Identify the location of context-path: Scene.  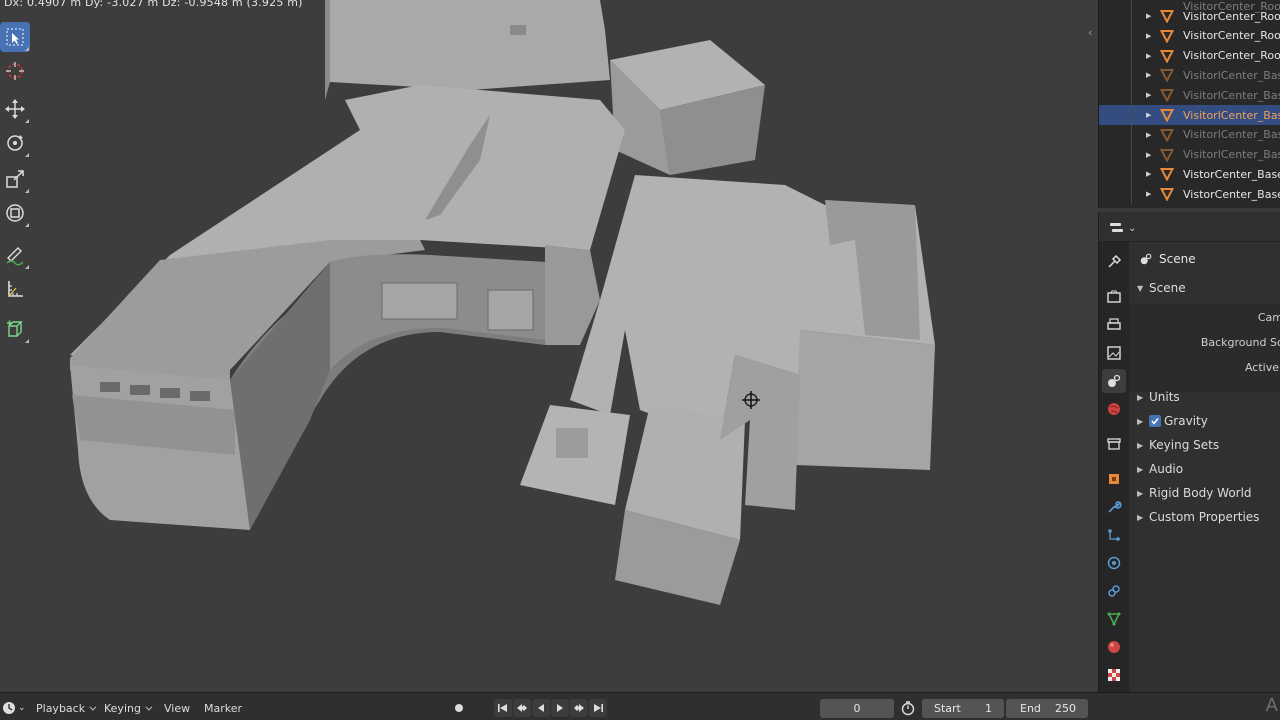
(1167, 259).